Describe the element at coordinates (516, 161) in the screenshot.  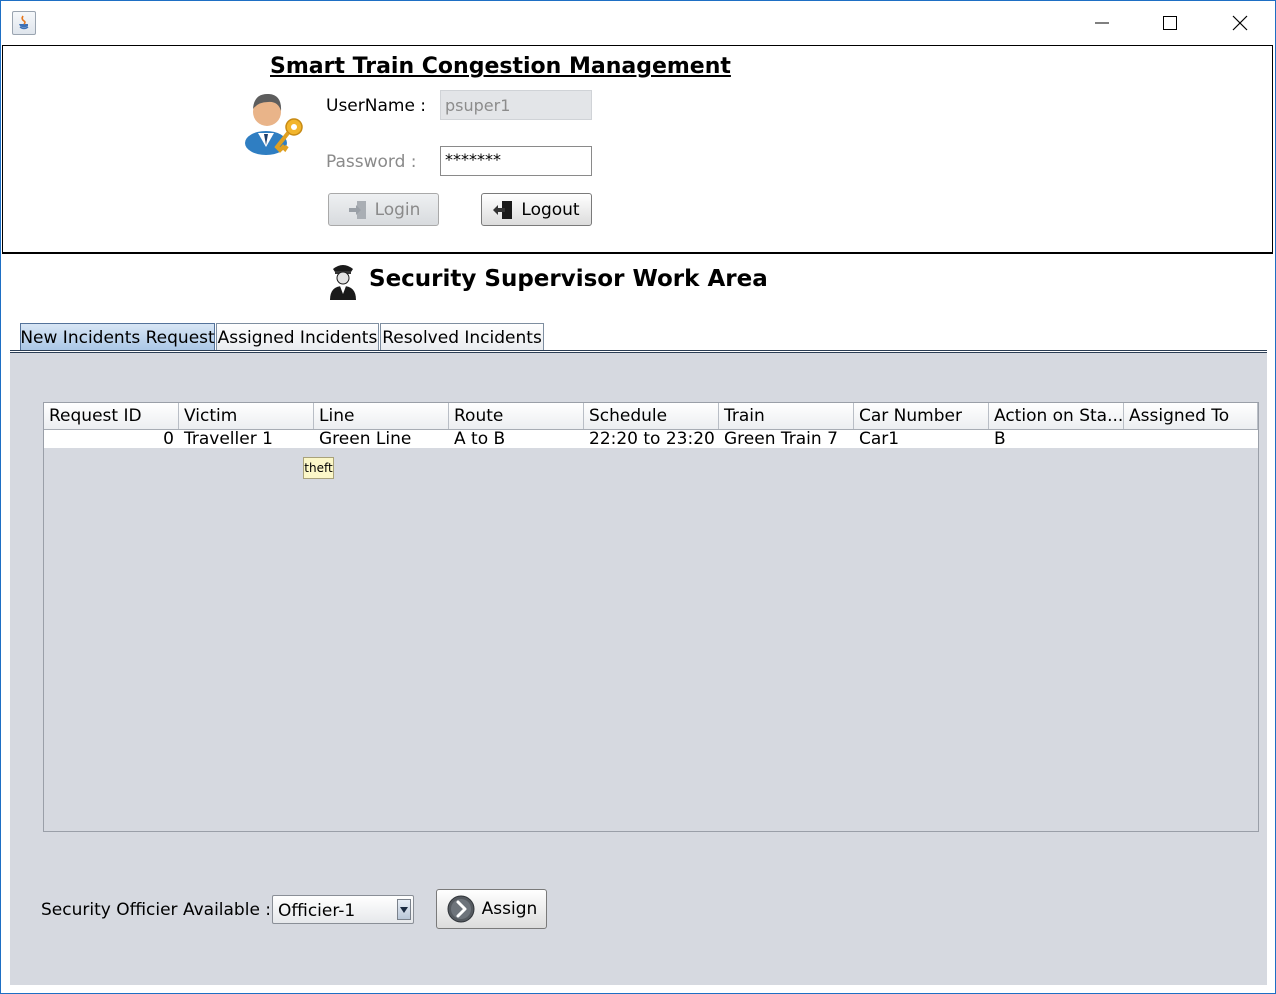
I see `password-field: *******` at that location.